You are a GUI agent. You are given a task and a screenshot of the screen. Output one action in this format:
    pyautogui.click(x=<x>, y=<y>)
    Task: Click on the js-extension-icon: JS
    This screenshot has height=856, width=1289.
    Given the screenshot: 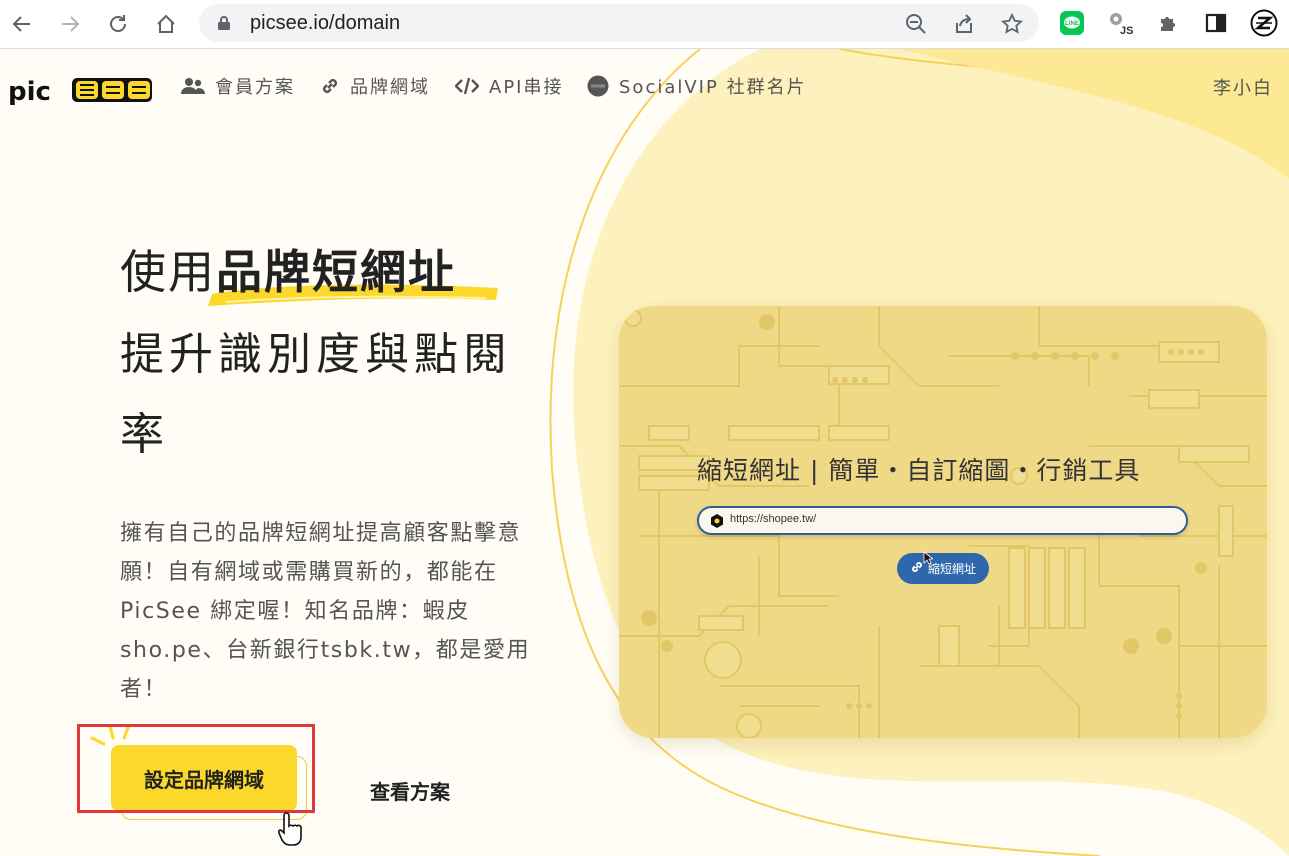 What is the action you would take?
    pyautogui.click(x=1120, y=23)
    